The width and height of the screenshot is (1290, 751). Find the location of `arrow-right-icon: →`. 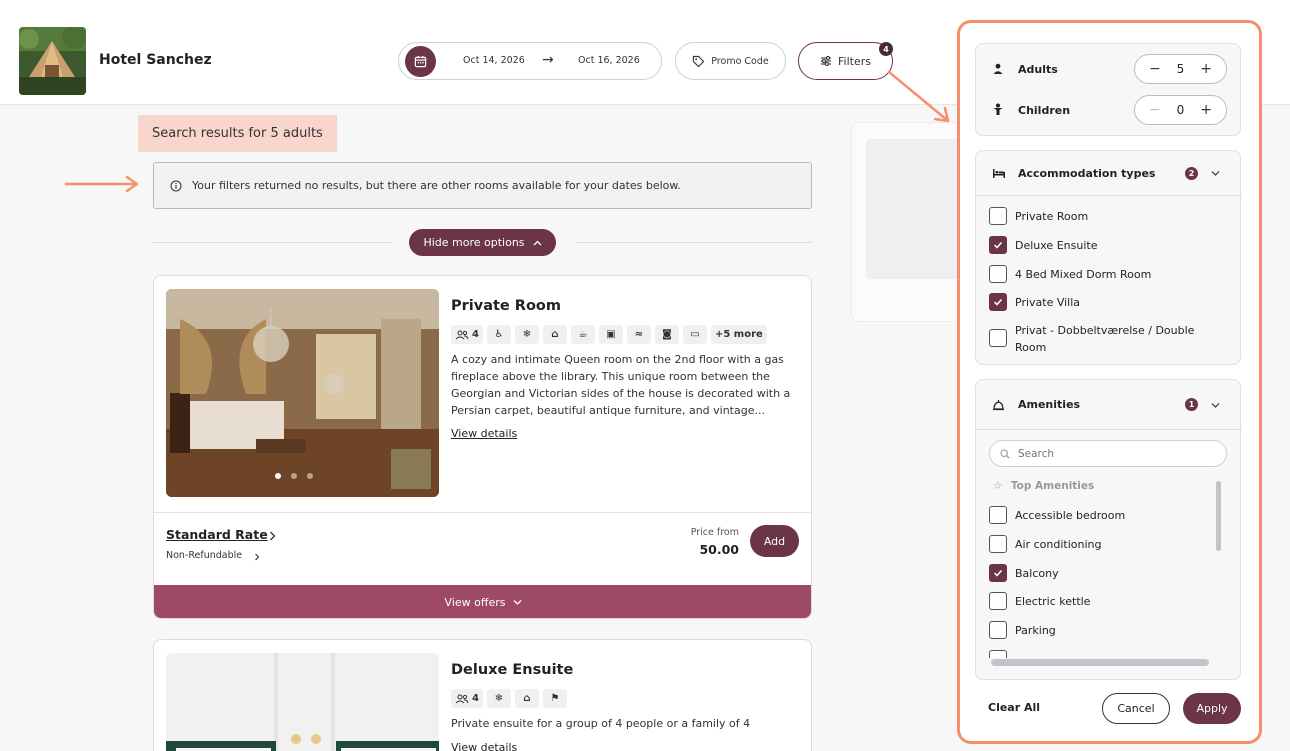

arrow-right-icon: → is located at coordinates (548, 60).